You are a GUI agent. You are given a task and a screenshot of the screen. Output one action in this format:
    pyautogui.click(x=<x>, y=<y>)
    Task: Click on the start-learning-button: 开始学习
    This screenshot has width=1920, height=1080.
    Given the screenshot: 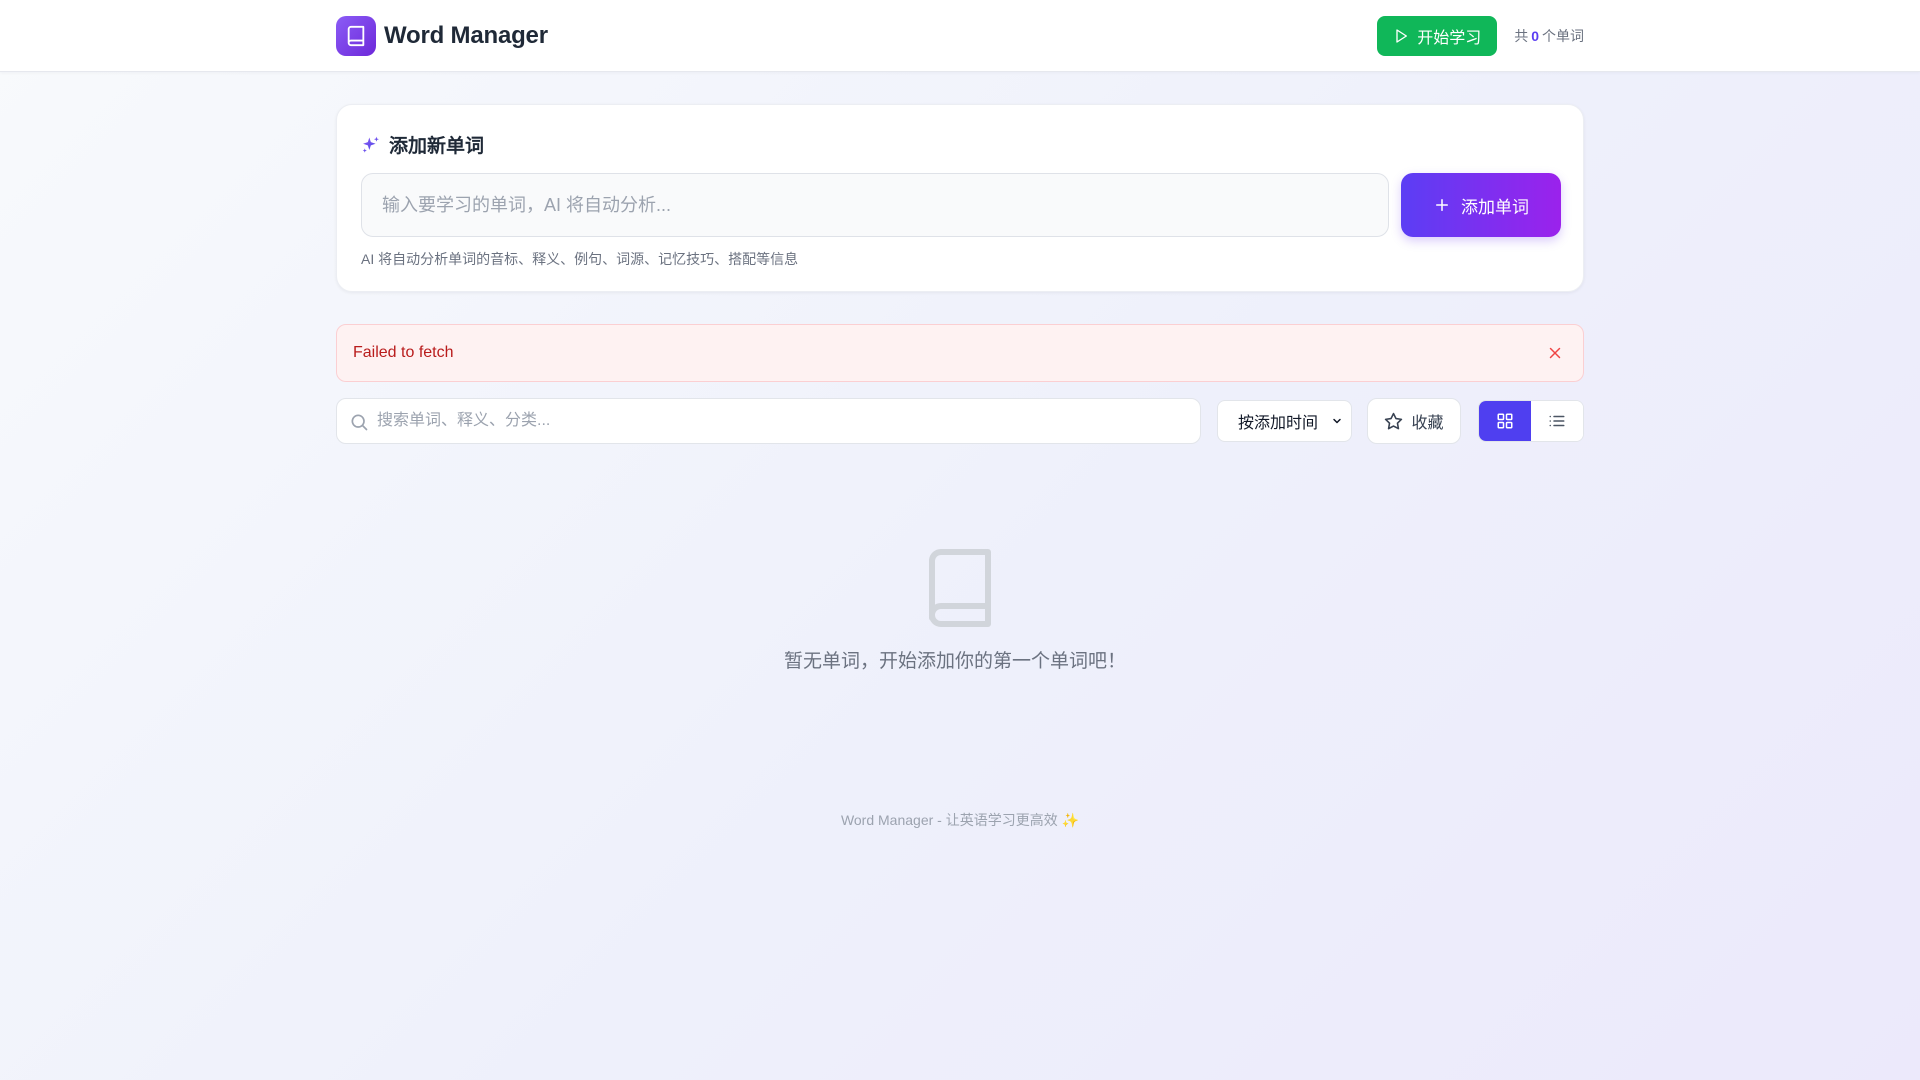 What is the action you would take?
    pyautogui.click(x=1437, y=36)
    